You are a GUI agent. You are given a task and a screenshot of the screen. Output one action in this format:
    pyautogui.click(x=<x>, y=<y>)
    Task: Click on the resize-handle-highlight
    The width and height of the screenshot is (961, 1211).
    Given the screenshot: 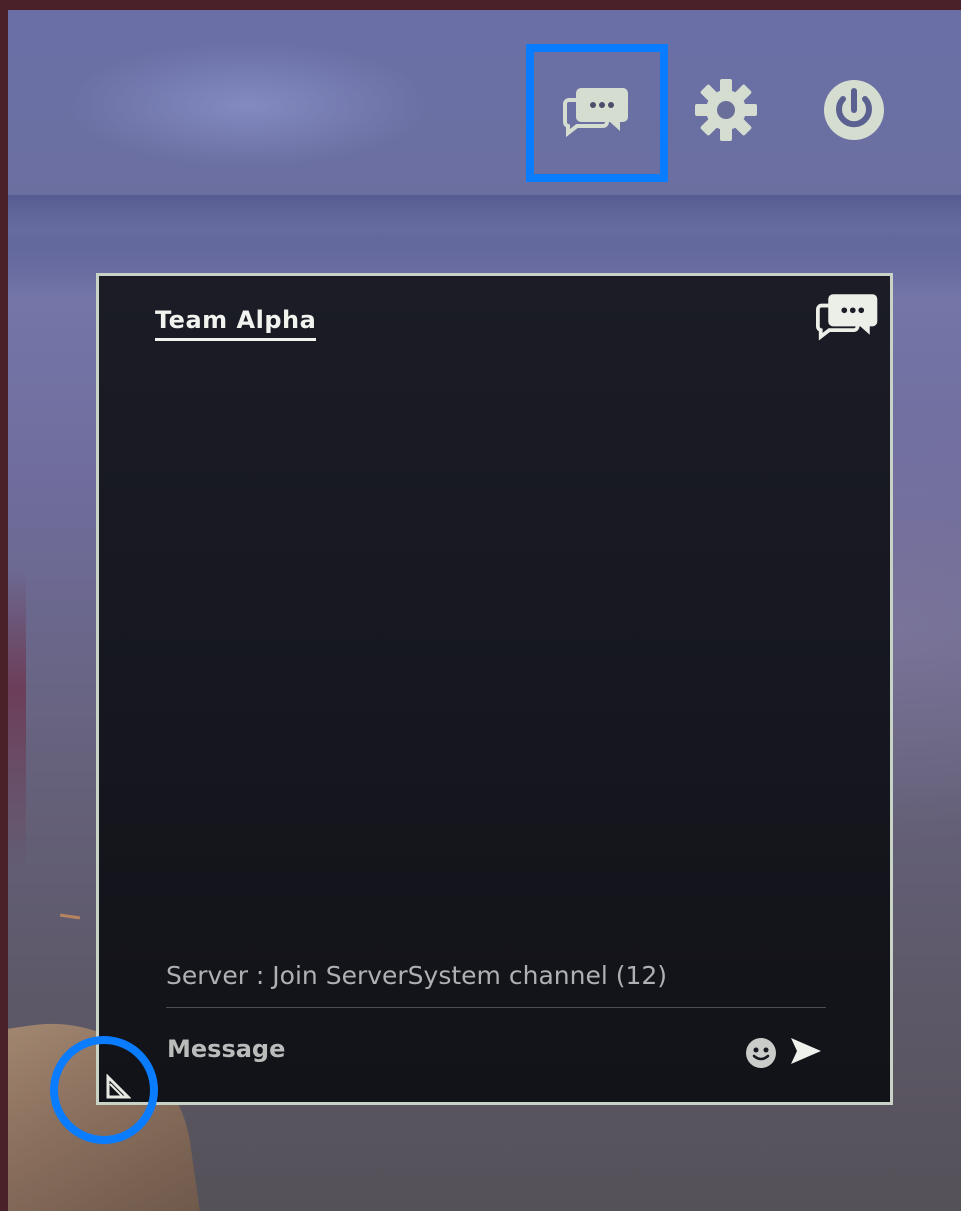 What is the action you would take?
    pyautogui.click(x=104, y=1090)
    